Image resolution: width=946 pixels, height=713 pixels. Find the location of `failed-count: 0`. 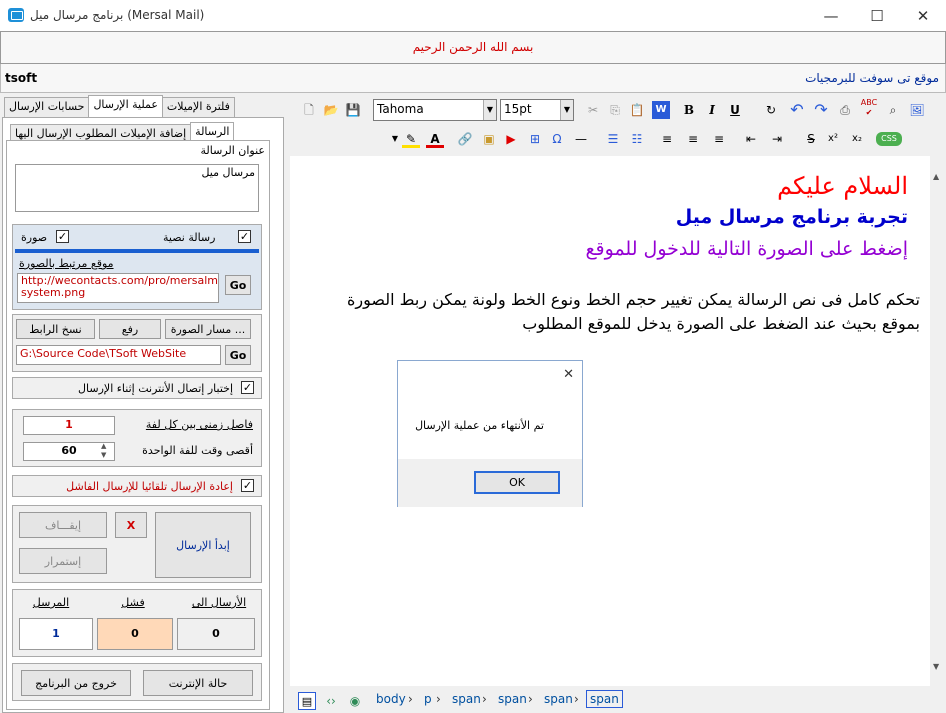

failed-count: 0 is located at coordinates (135, 634).